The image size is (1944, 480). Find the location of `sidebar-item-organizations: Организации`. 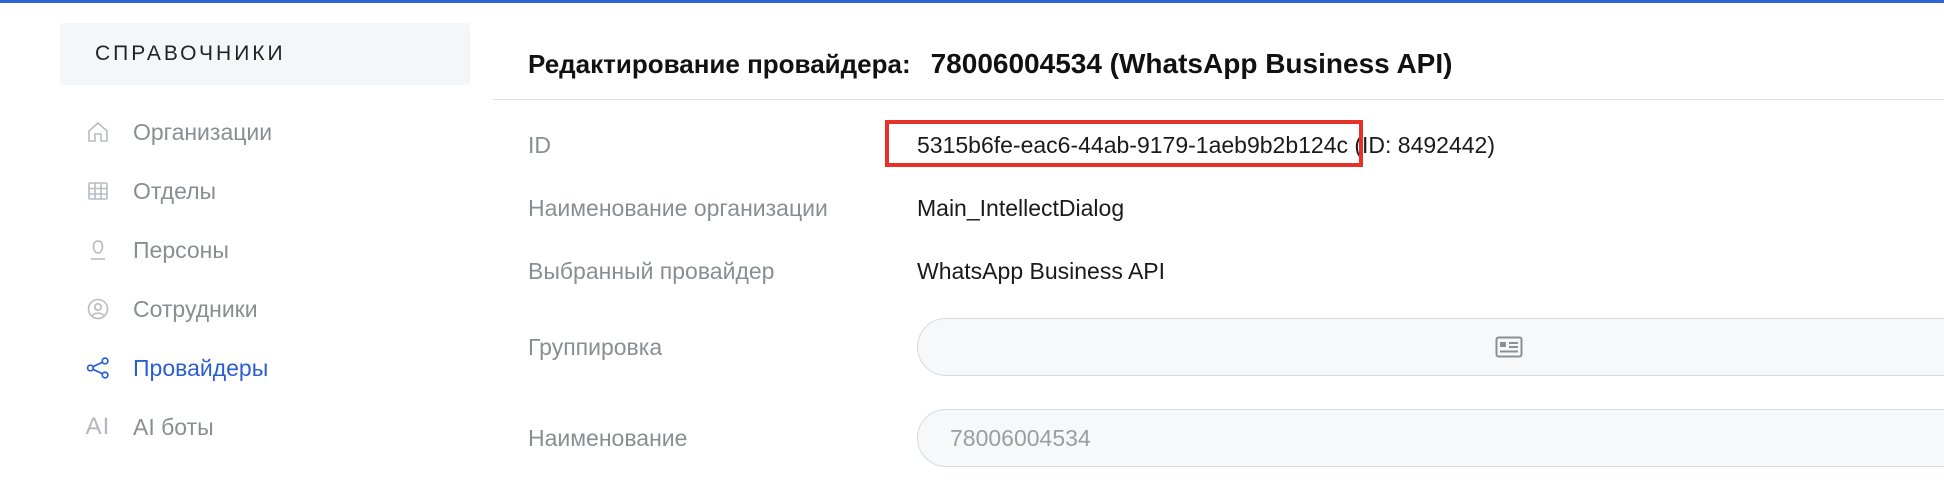

sidebar-item-organizations: Организации is located at coordinates (178, 132).